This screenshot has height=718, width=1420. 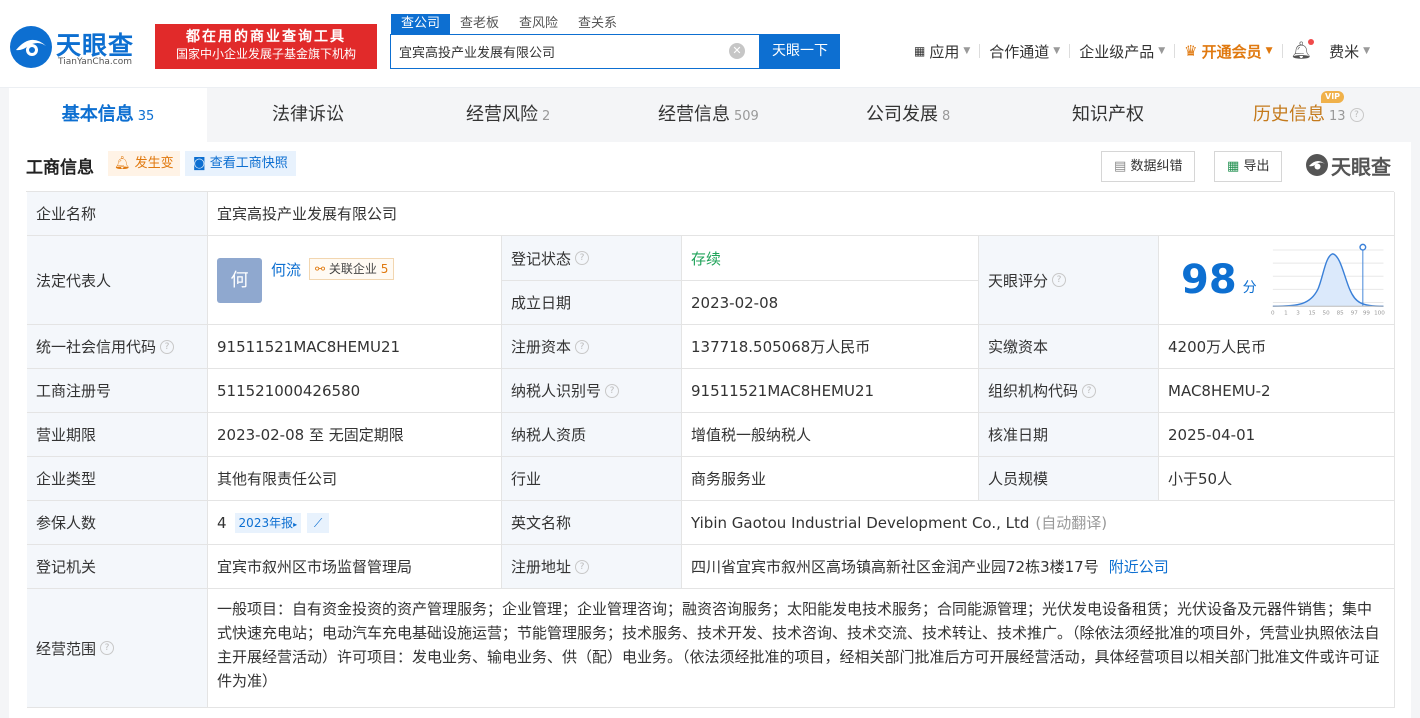 I want to click on value-score: 98 分 0 1 3 15 50 85 97 99 100, so click(x=1277, y=280).